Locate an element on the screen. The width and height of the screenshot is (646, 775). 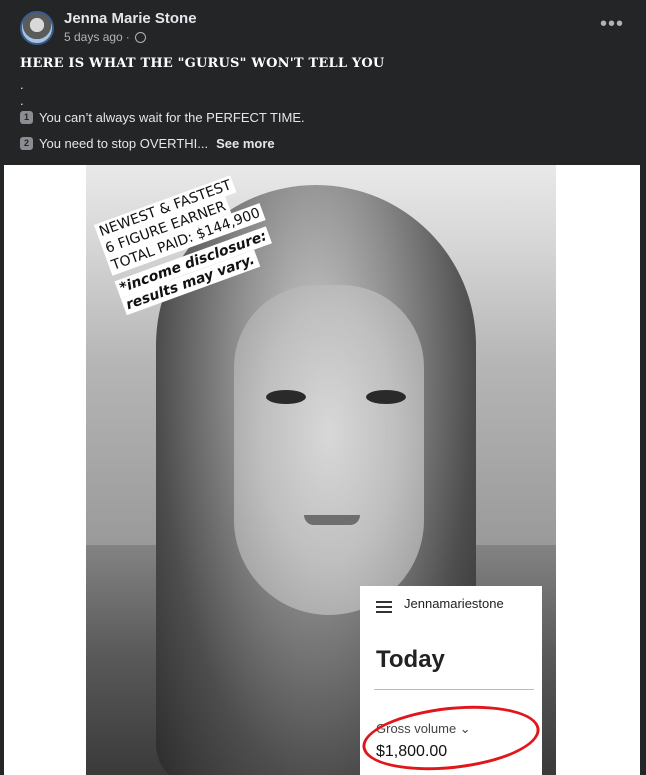
globe-icon is located at coordinates (140, 37).